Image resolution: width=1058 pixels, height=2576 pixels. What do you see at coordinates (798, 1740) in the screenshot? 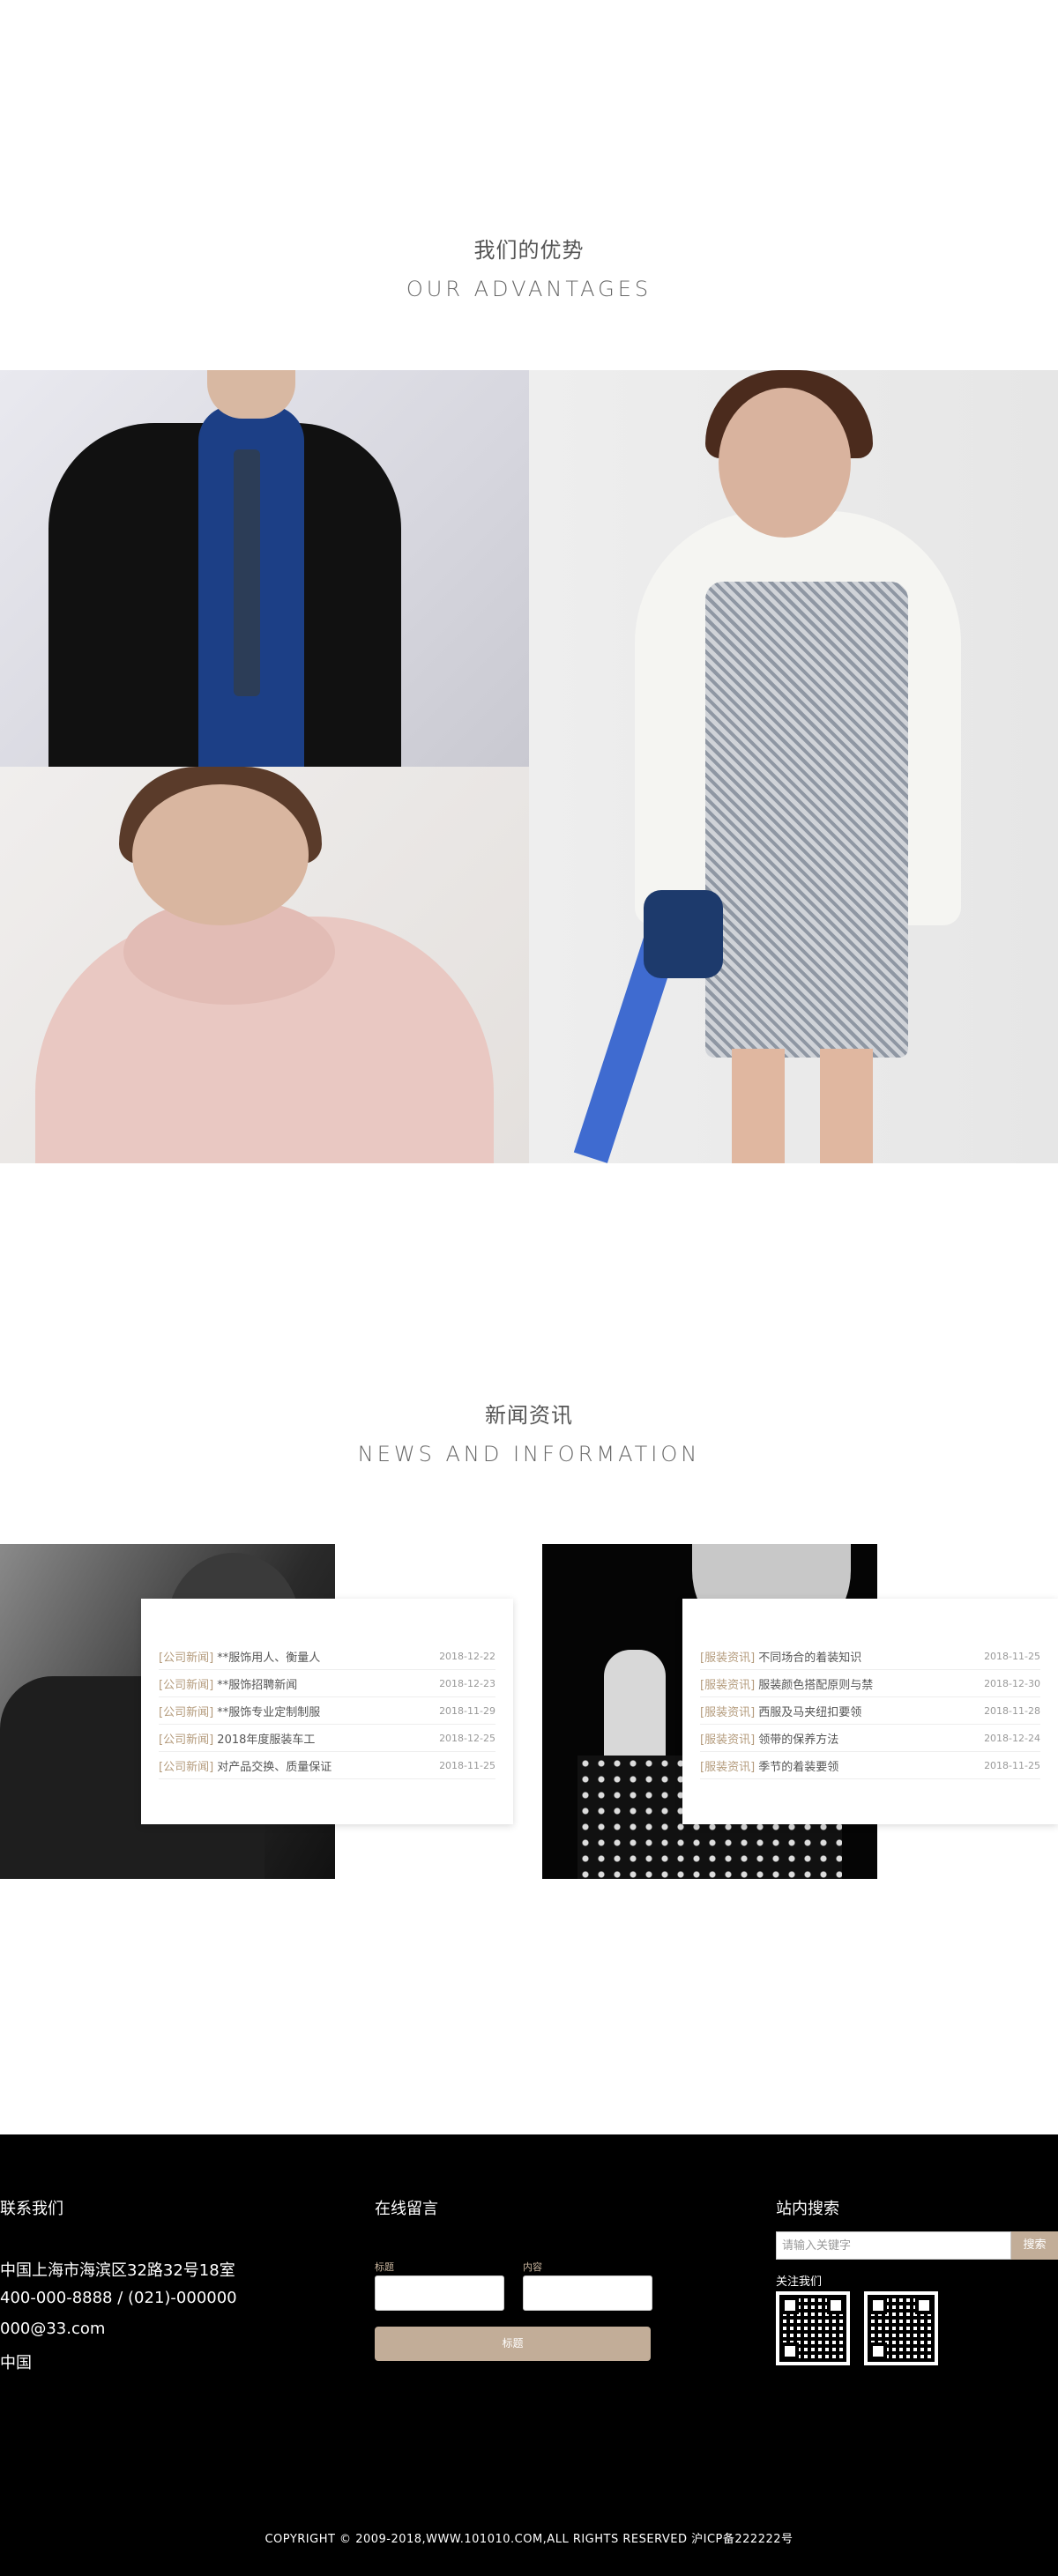
I see `news-title: 领带的保养方法` at bounding box center [798, 1740].